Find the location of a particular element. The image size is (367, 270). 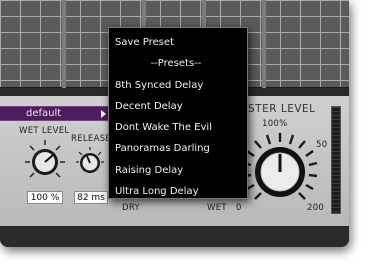

menu-item-presets-header: --Presets-- is located at coordinates (176, 64).